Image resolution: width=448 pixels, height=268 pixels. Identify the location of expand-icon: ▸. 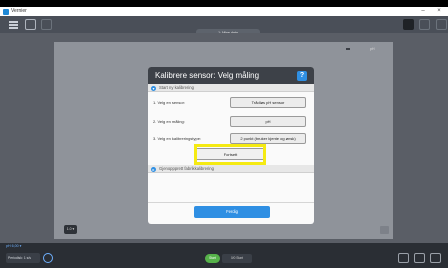
(153, 169).